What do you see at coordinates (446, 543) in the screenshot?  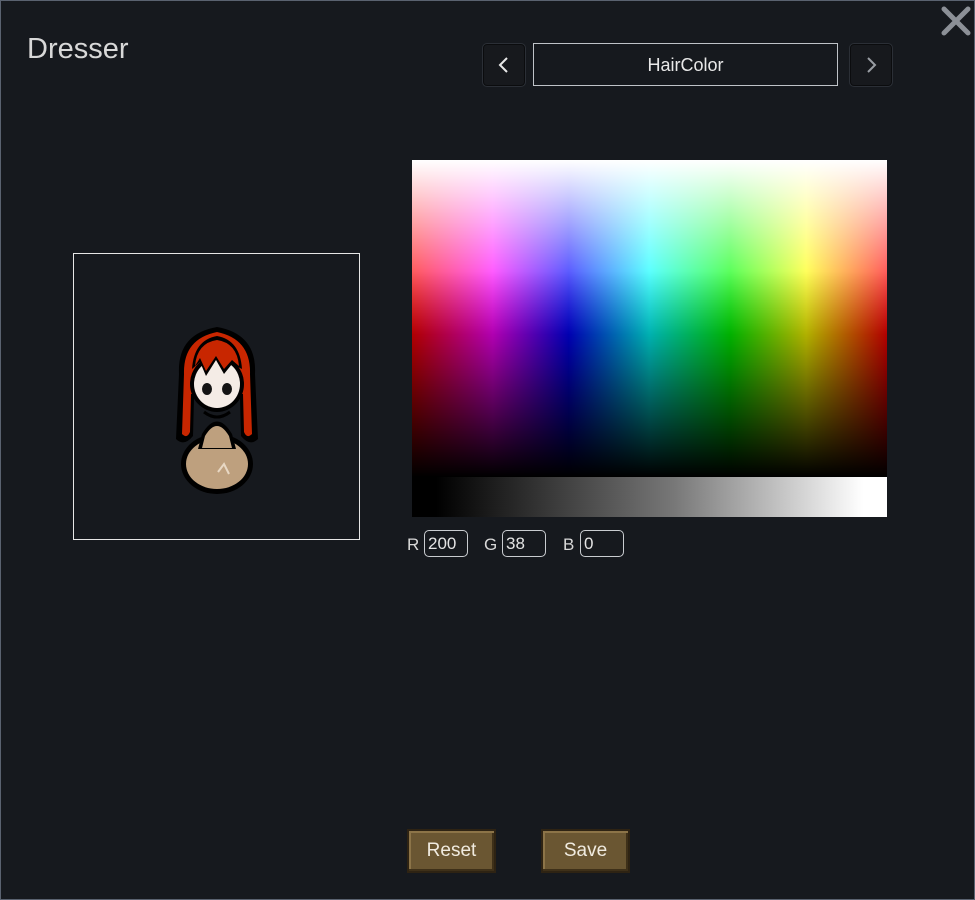 I see `r-input` at bounding box center [446, 543].